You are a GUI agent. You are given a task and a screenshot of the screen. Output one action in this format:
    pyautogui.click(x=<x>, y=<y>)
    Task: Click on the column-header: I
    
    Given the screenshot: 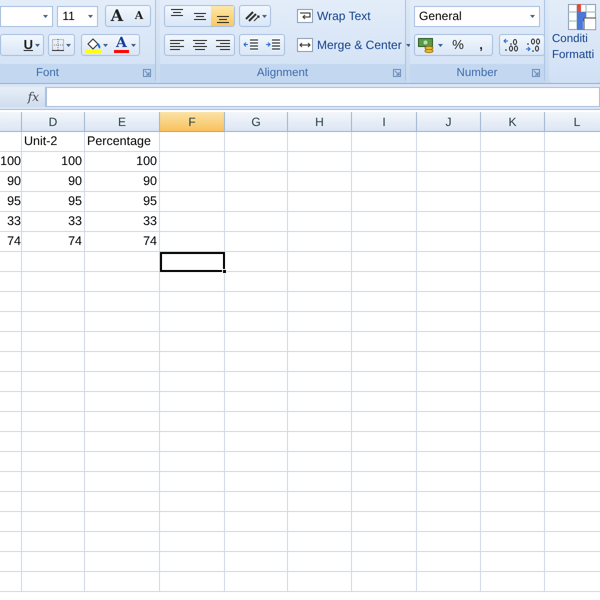 What is the action you would take?
    pyautogui.click(x=384, y=122)
    